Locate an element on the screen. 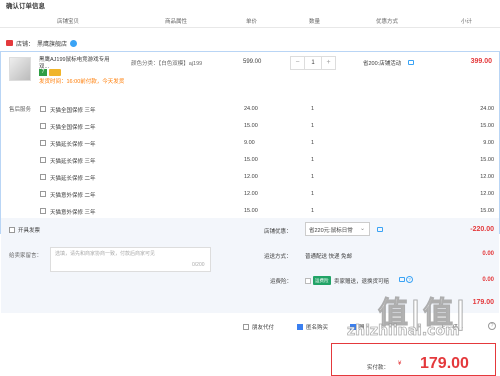 This screenshot has height=376, width=500. credit-card-icon is located at coordinates (55, 72).